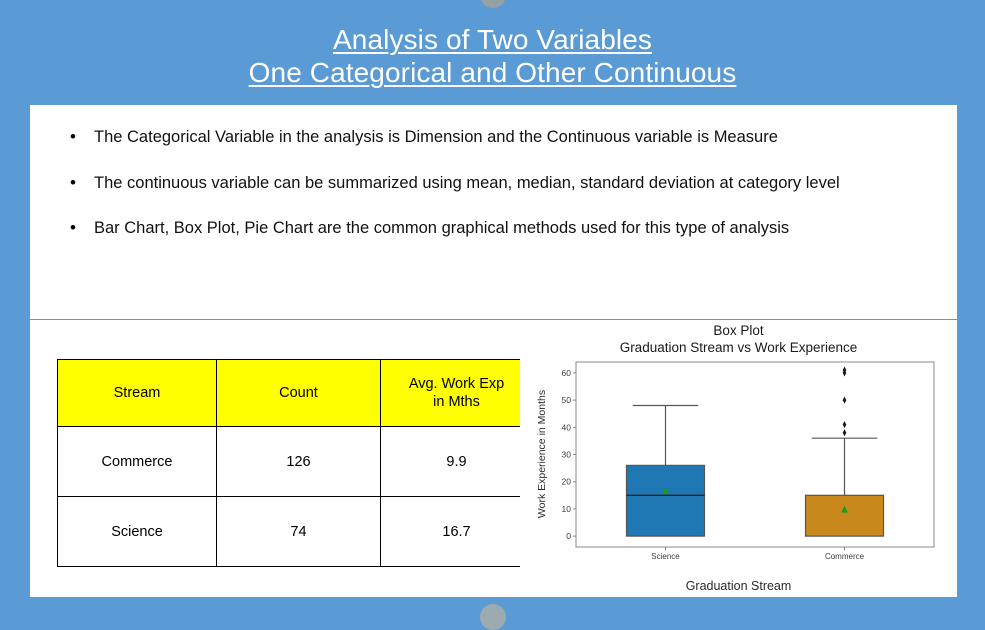 This screenshot has height=630, width=985. I want to click on y-axis-tick-label: 50, so click(567, 400).